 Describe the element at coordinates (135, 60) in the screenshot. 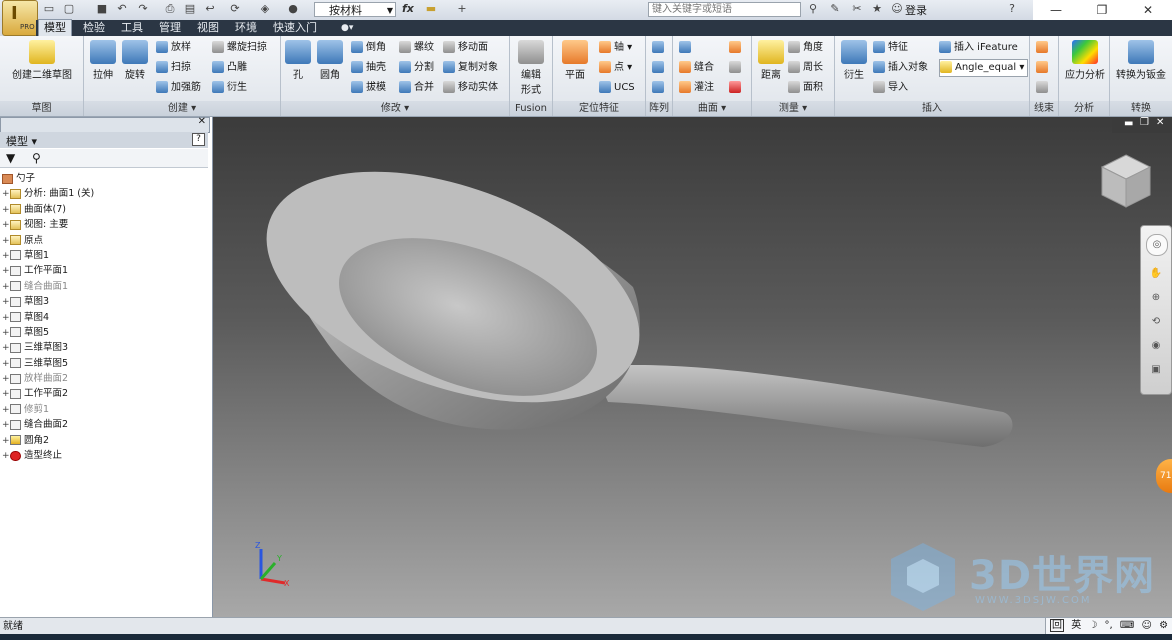

I see `revolve-button: 旋转` at that location.